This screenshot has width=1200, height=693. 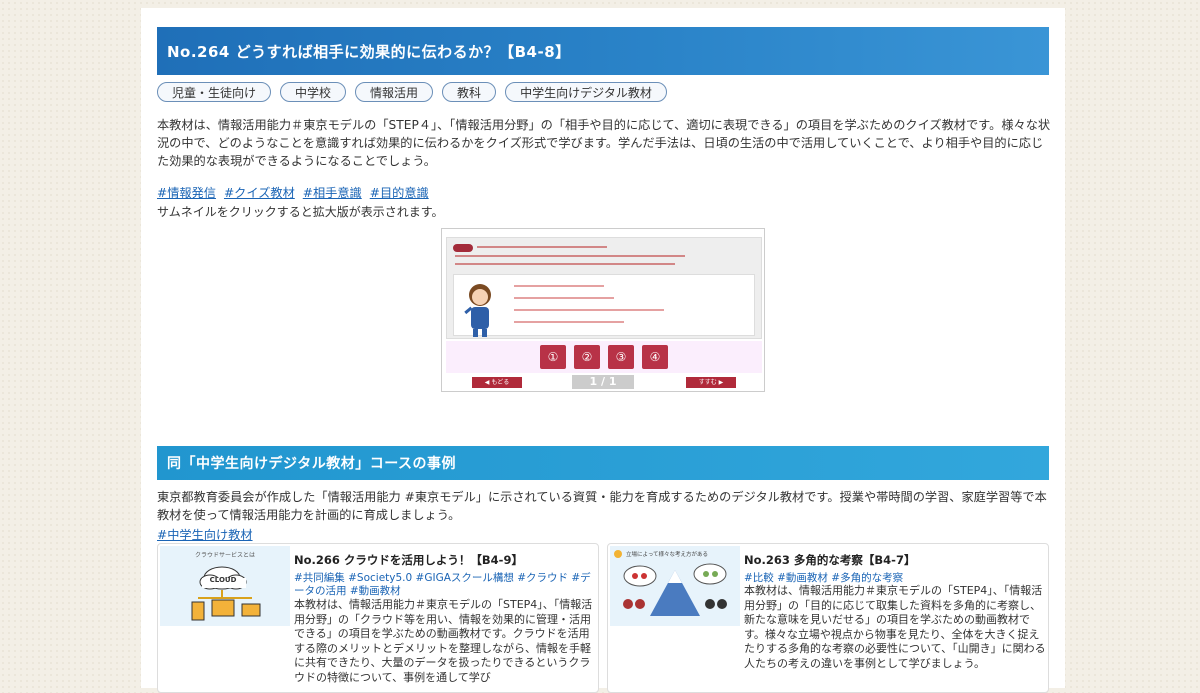 I want to click on article-title: No.264 どうすれば相手に効果的に伝わるか？【B4-8】, so click(x=603, y=51).